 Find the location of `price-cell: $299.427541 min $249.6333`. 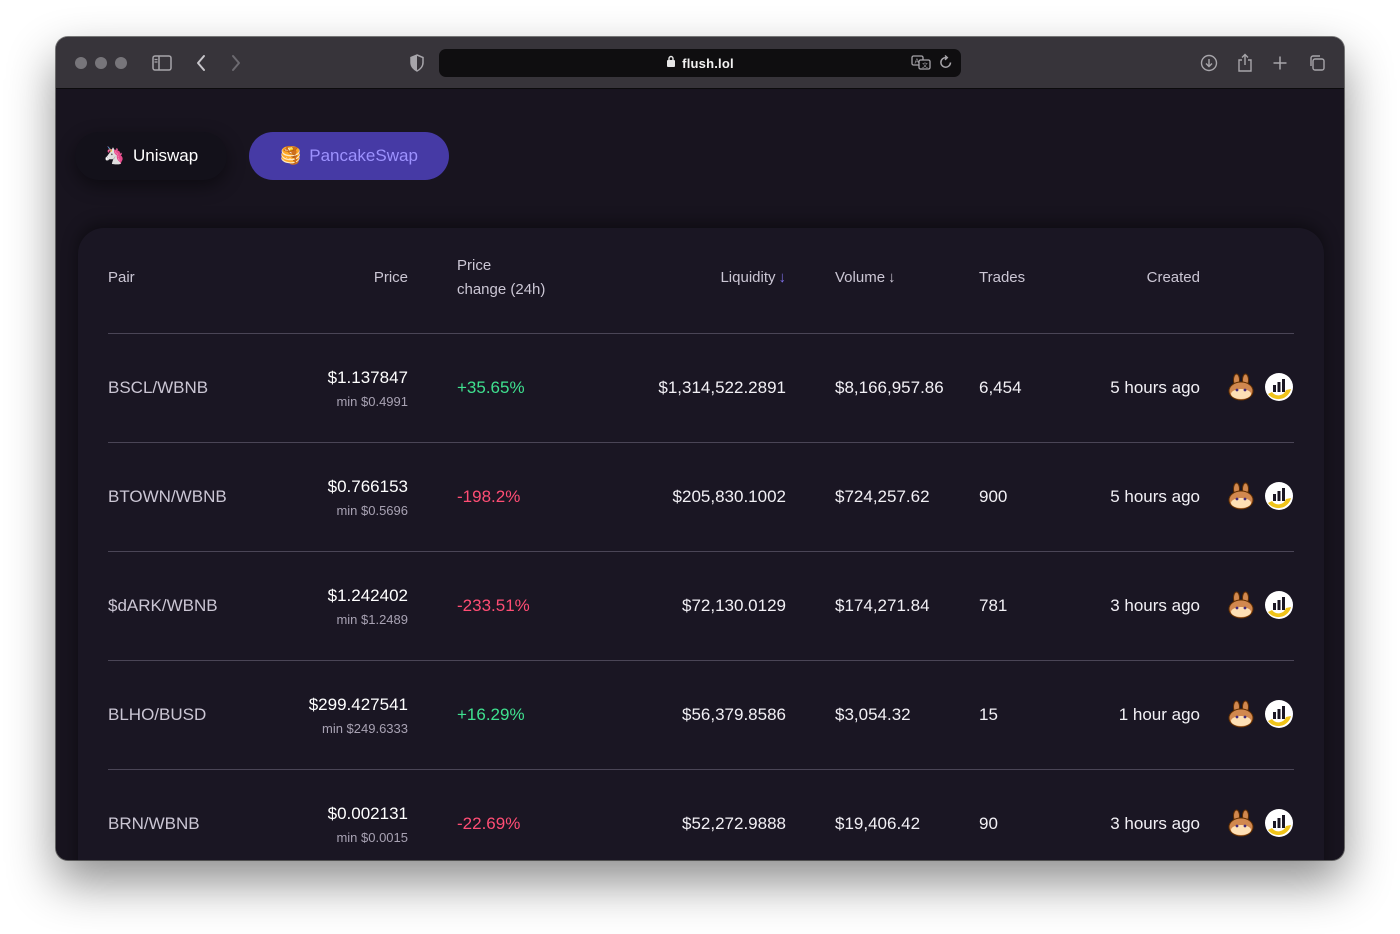

price-cell: $299.427541 min $249.6333 is located at coordinates (333, 715).